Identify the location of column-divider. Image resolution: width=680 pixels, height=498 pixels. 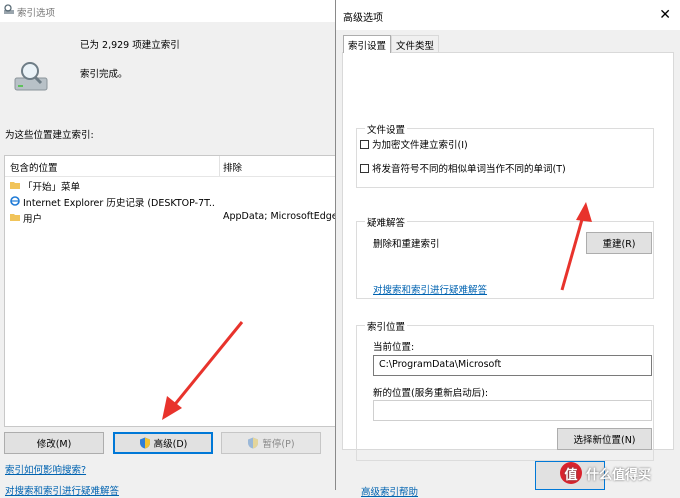
(219, 166).